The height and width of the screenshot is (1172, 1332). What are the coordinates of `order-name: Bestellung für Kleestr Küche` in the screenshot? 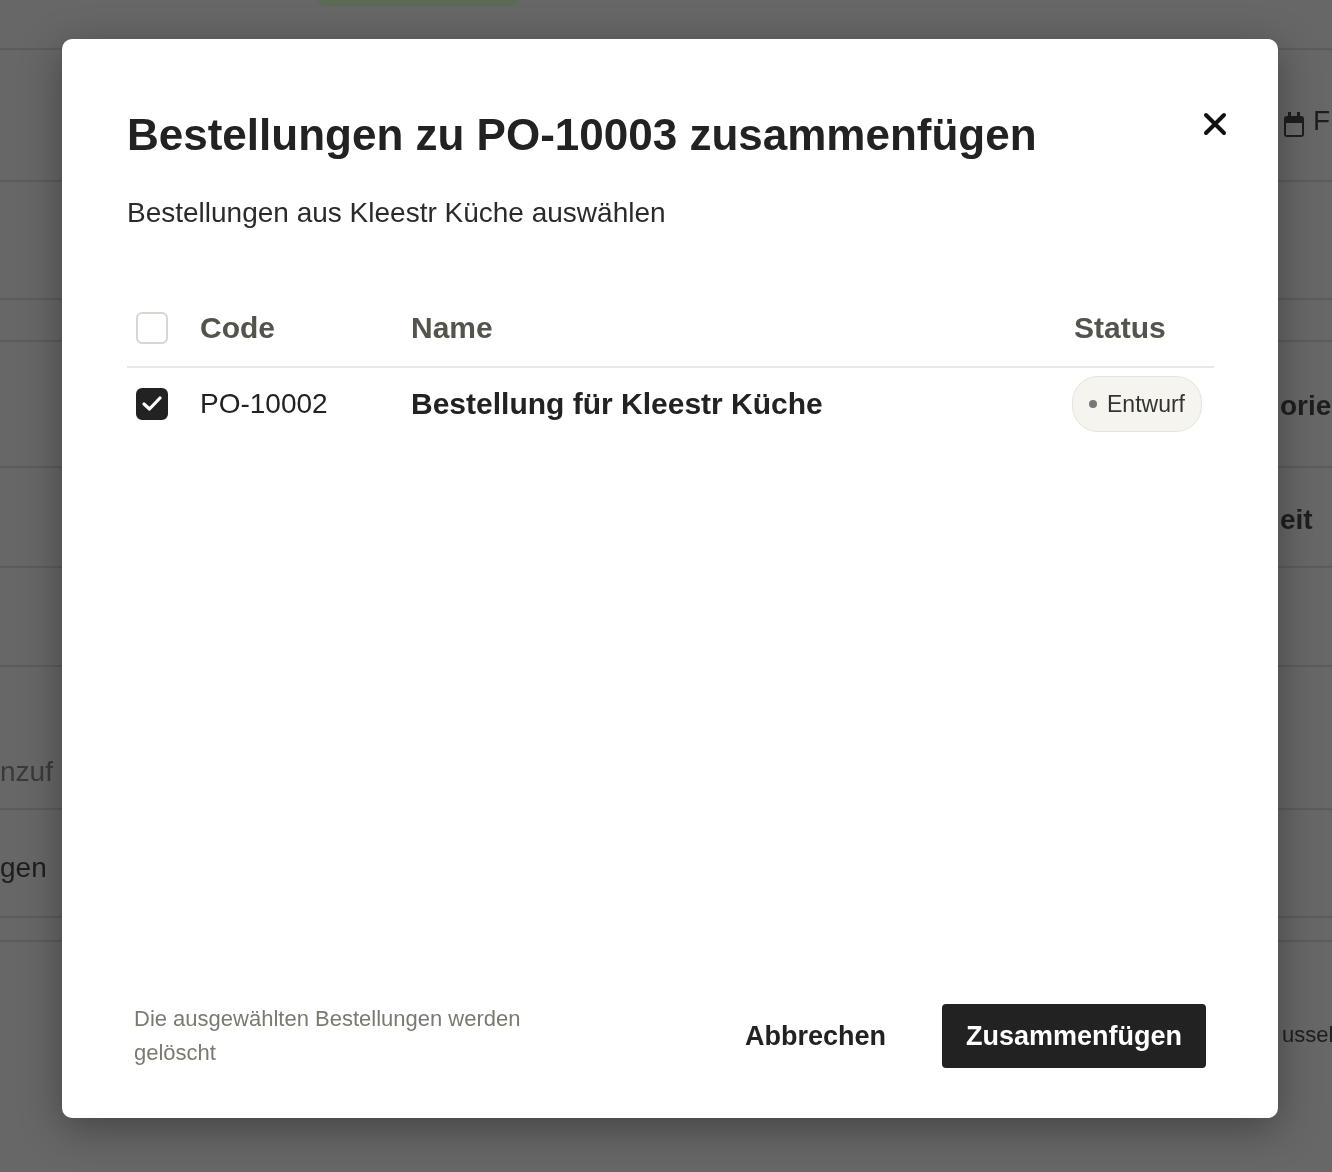 It's located at (617, 404).